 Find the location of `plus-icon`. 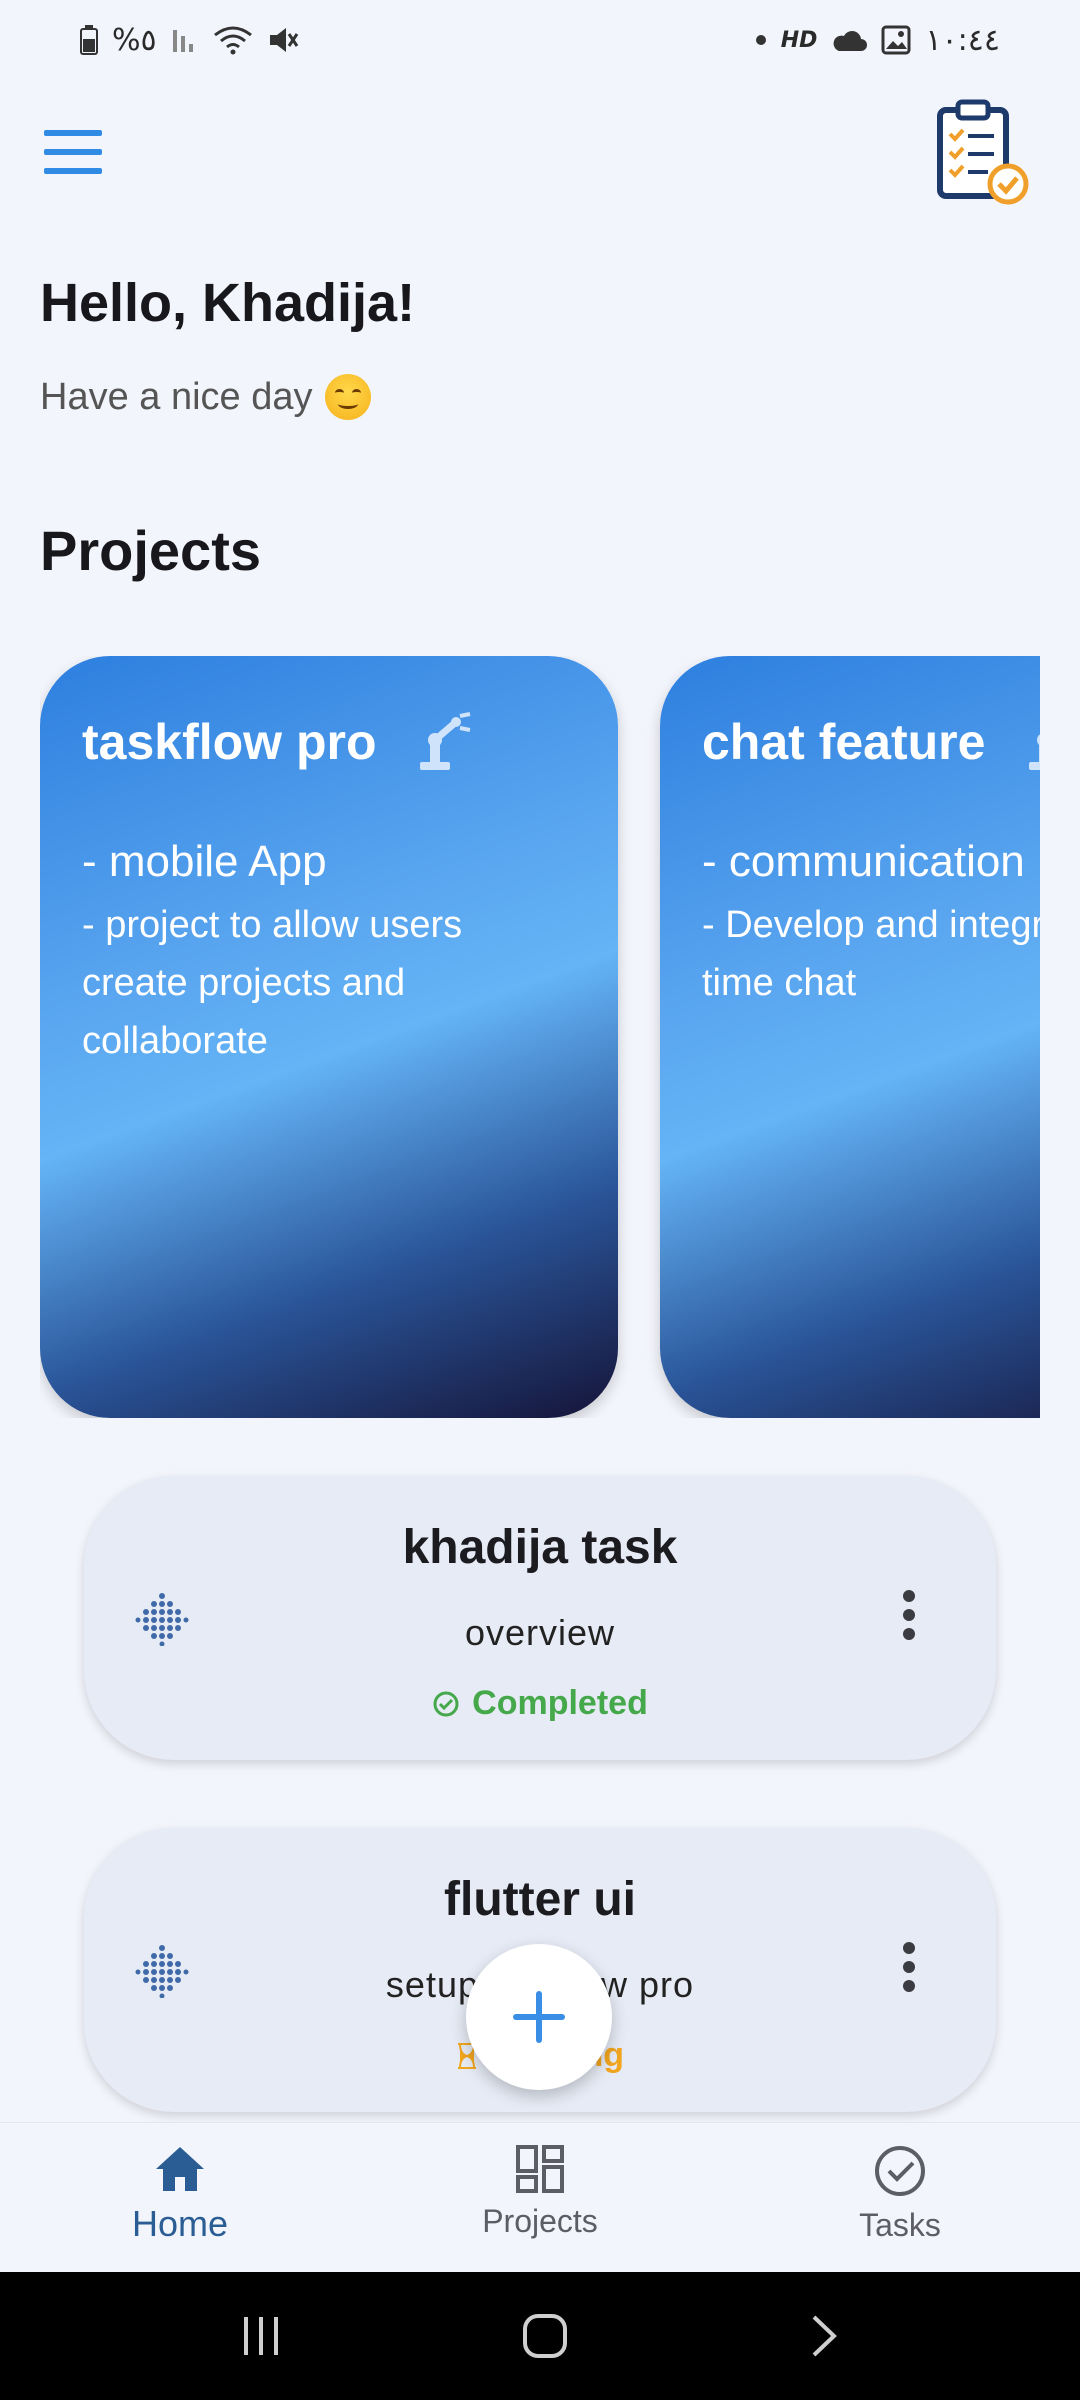

plus-icon is located at coordinates (539, 2017).